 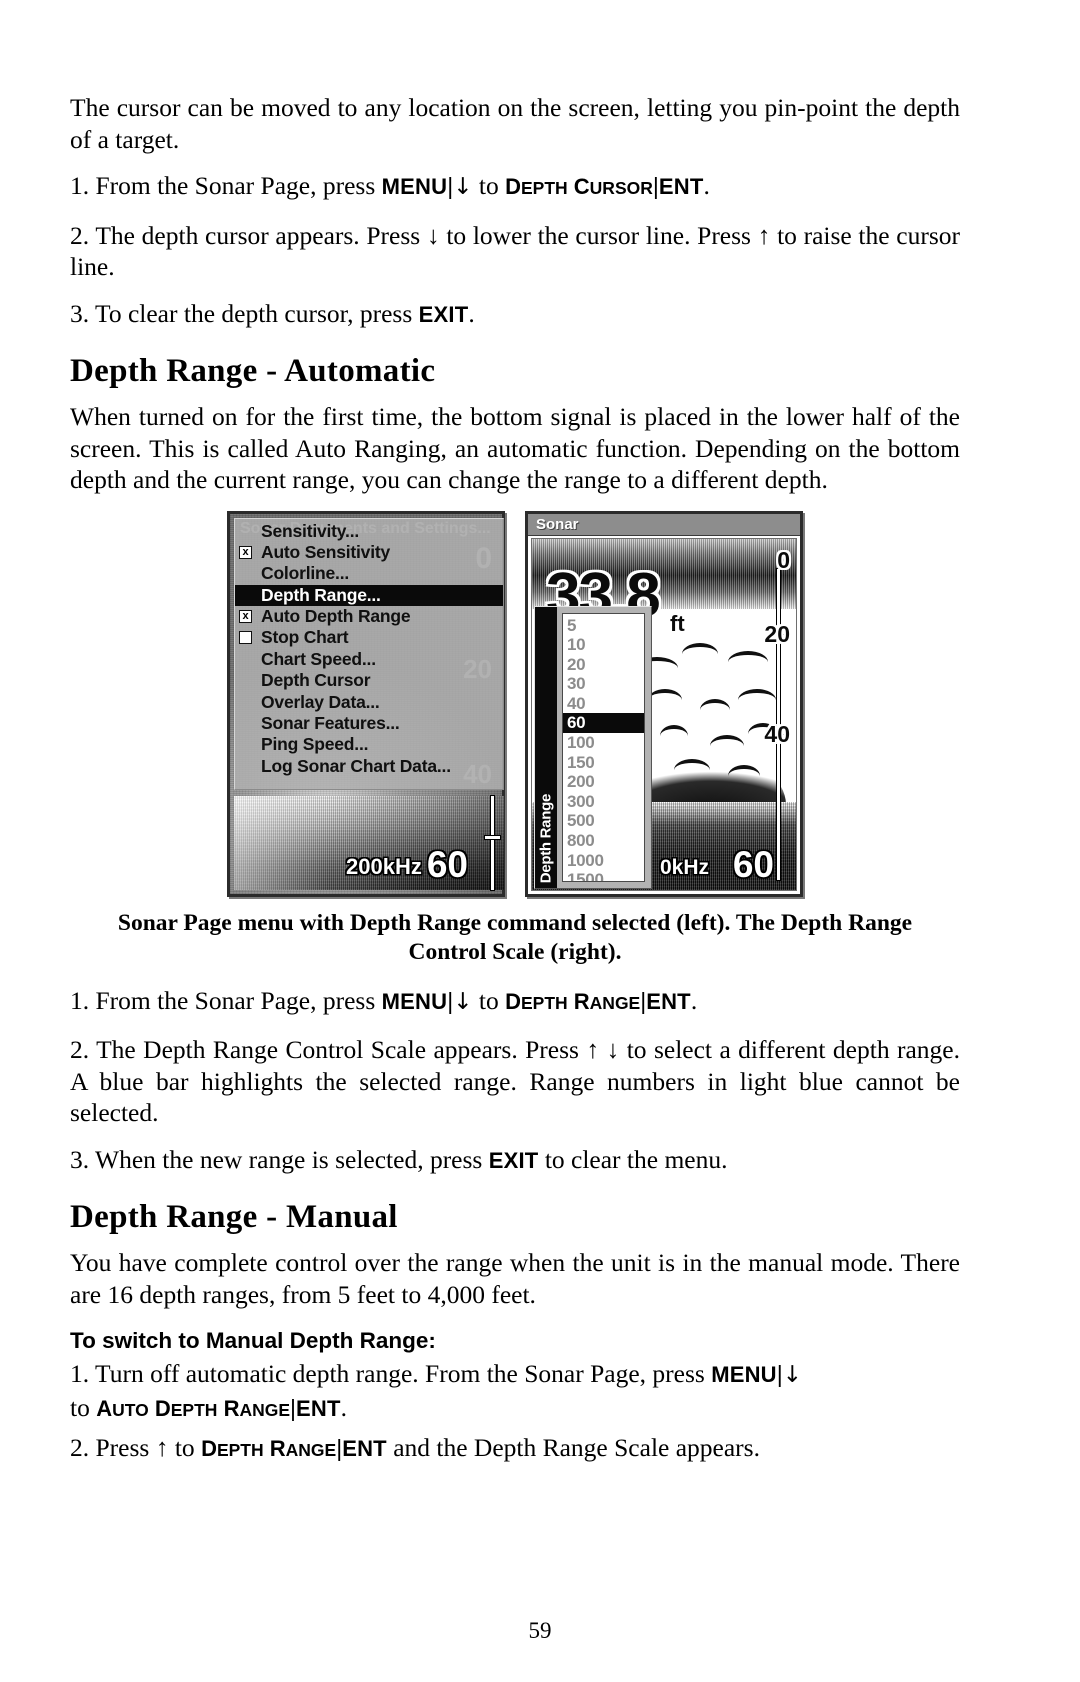 I want to click on menu-item-label: Stop Chart, so click(x=305, y=637).